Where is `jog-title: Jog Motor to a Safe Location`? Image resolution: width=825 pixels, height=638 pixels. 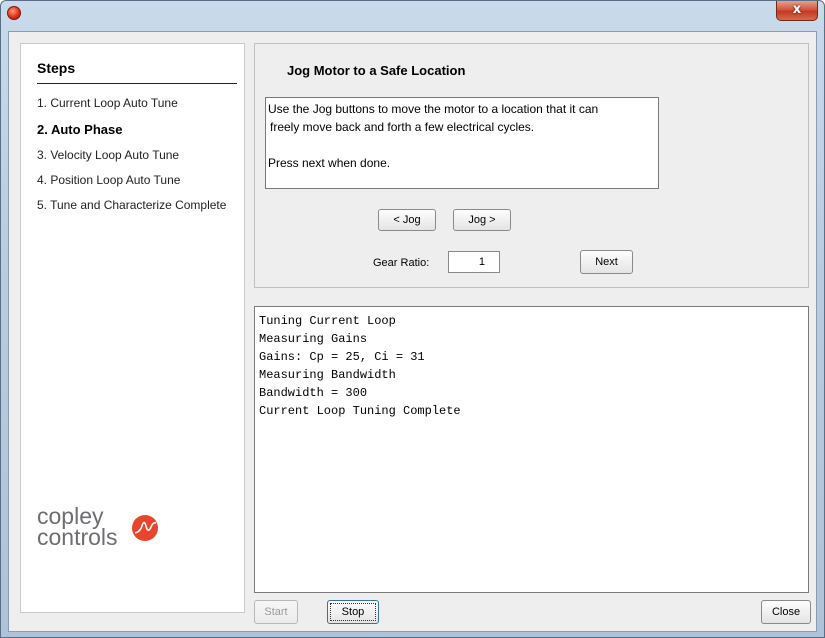
jog-title: Jog Motor to a Safe Location is located at coordinates (376, 70).